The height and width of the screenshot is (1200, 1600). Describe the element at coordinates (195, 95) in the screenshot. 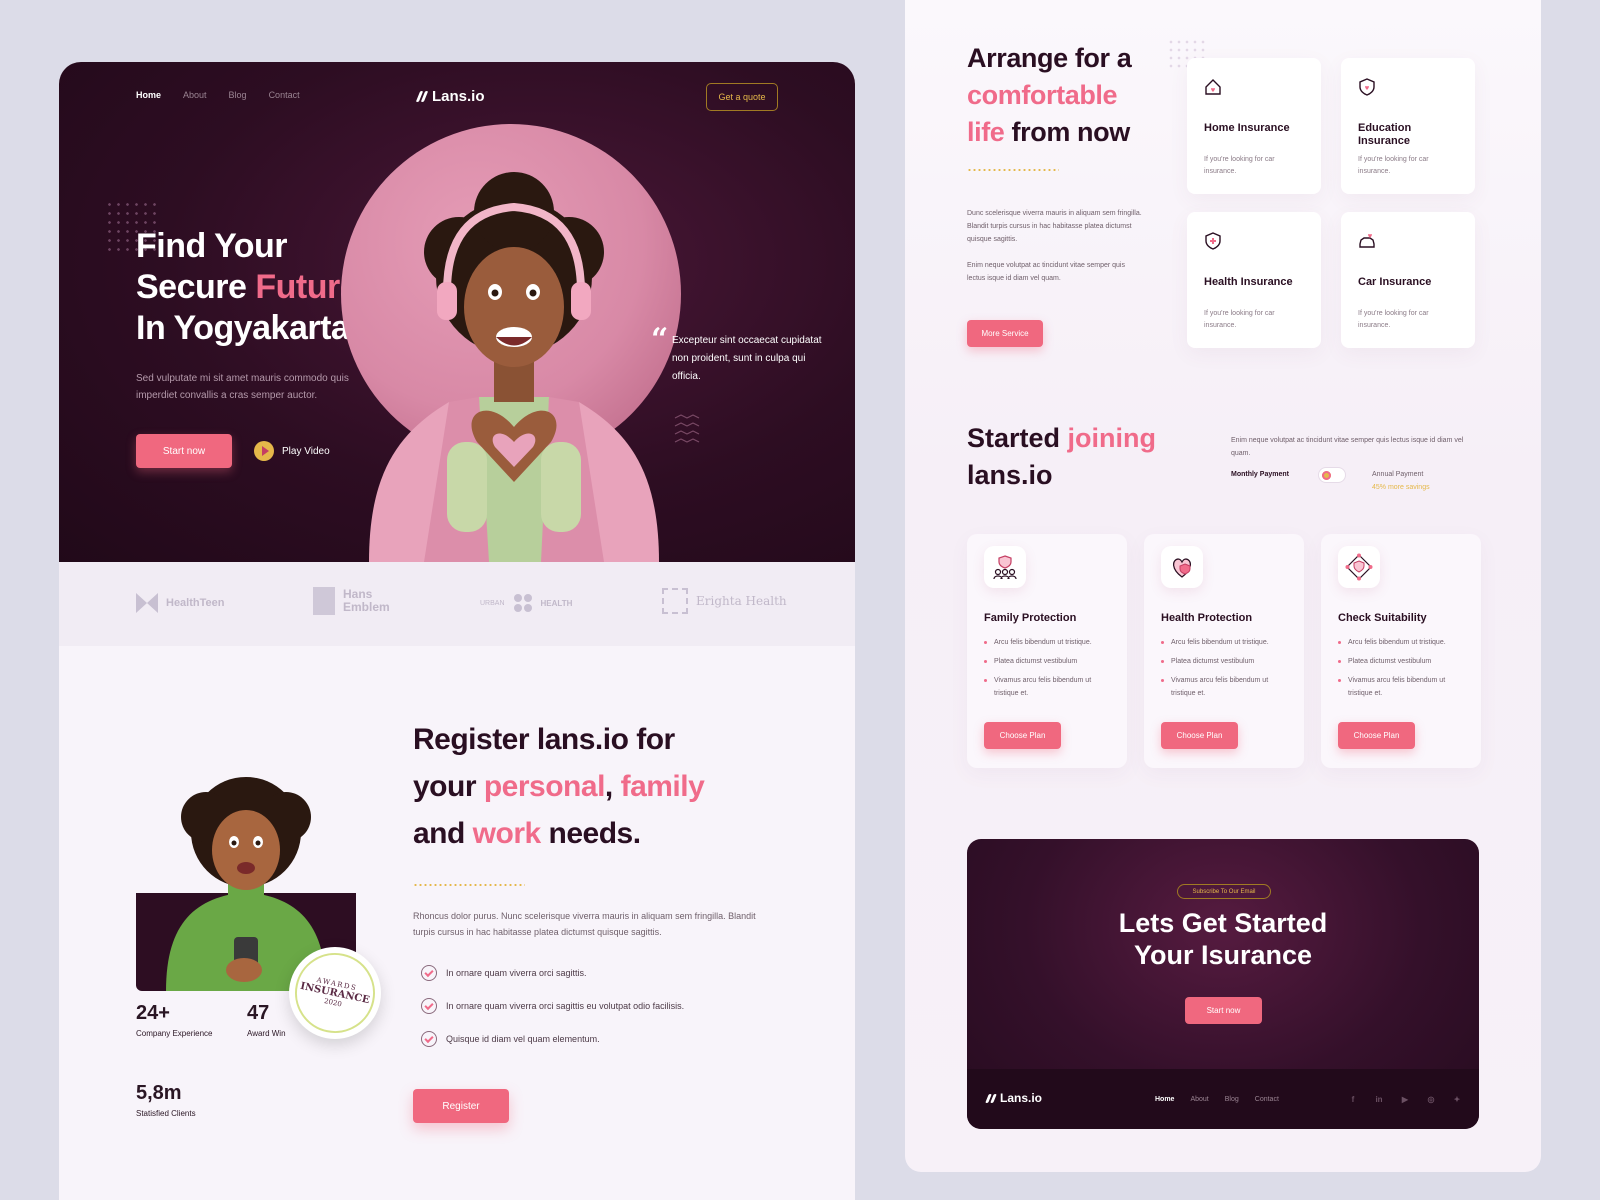

I see `nav-about: About` at that location.